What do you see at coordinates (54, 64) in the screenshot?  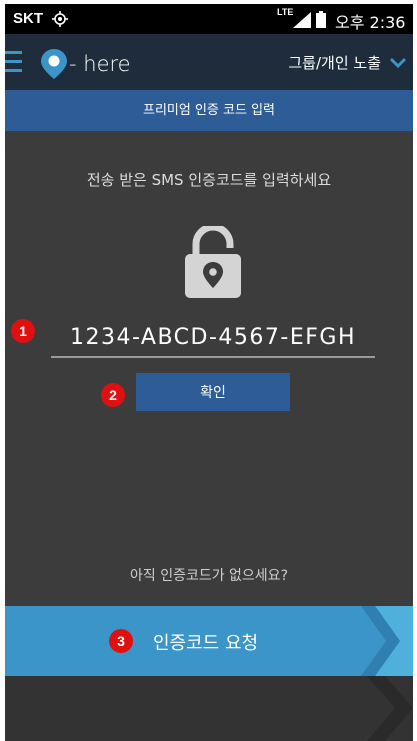 I see `logo-pin-icon` at bounding box center [54, 64].